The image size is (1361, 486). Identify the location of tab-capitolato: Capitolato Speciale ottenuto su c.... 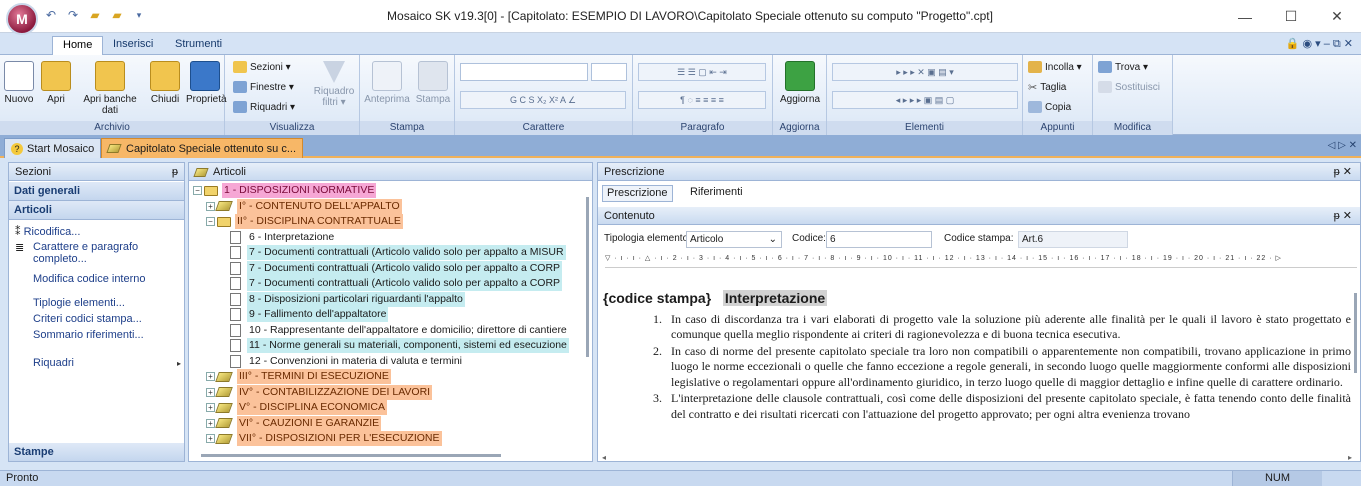
(202, 148).